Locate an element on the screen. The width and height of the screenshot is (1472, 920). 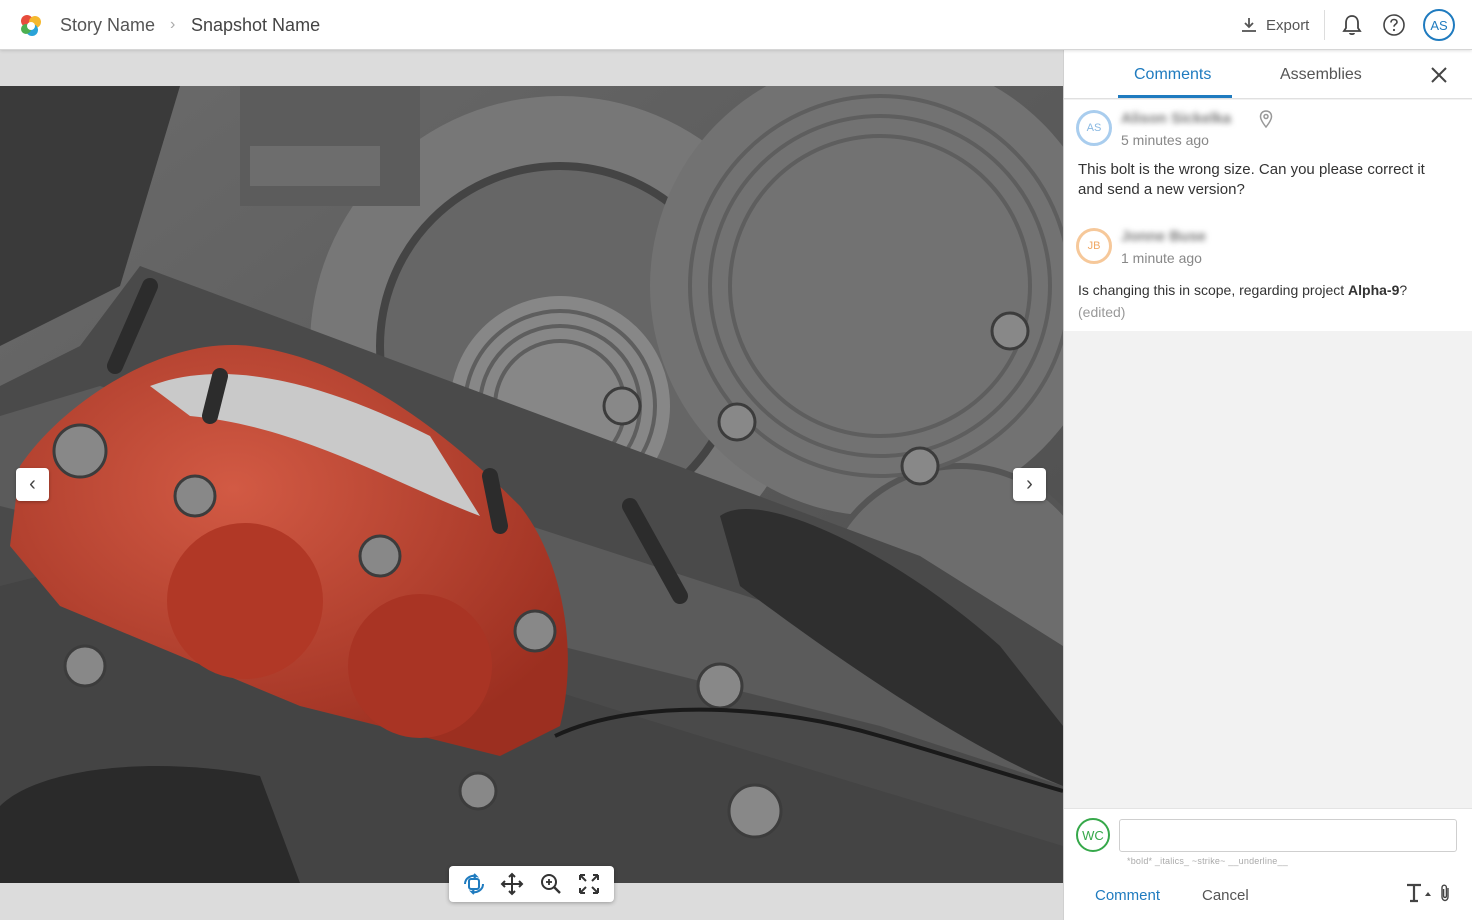
comment-edited-label: (edited) is located at coordinates (1102, 312).